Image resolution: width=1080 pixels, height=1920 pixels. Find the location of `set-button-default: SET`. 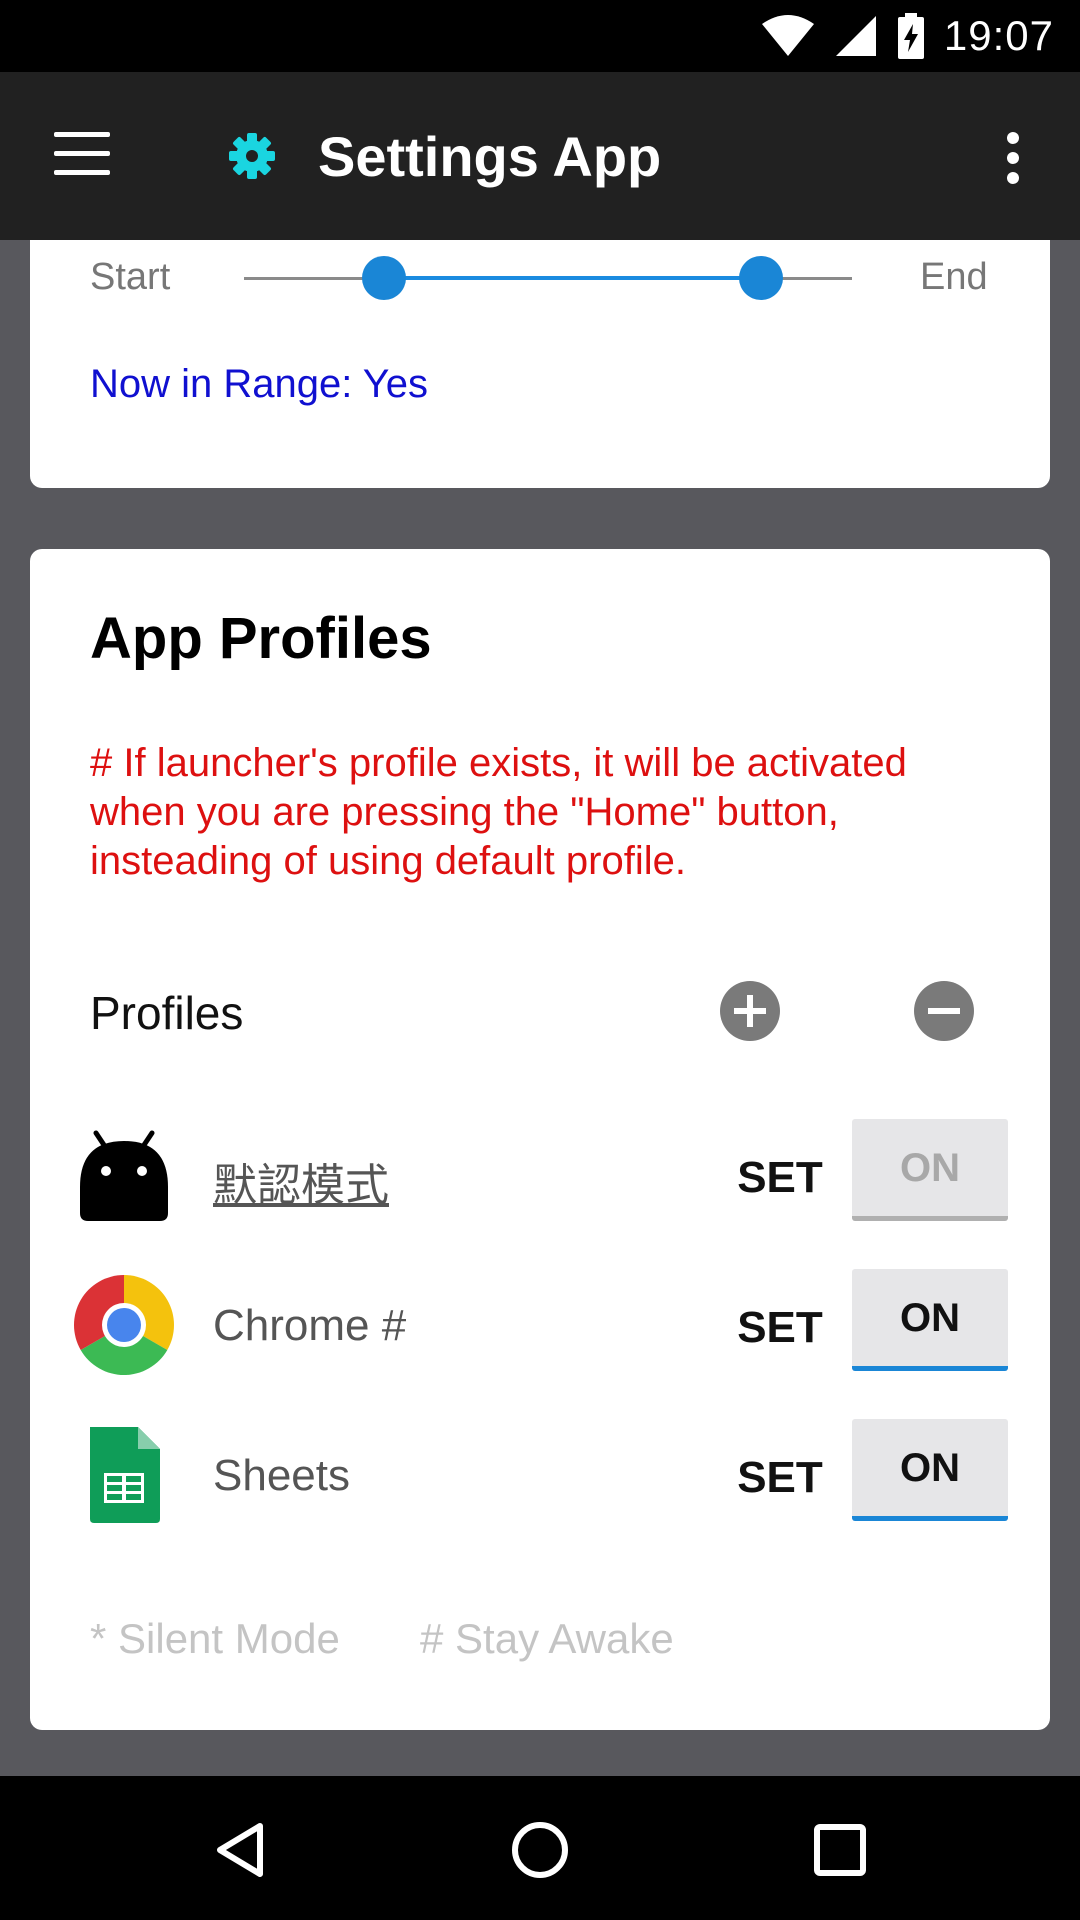

set-button-default: SET is located at coordinates (780, 1178).